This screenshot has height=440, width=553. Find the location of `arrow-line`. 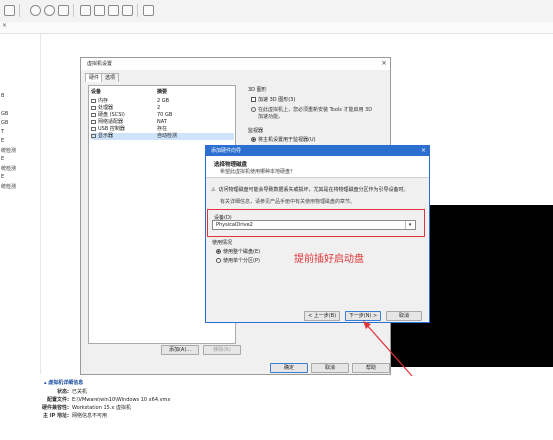

arrow-line is located at coordinates (389, 350).